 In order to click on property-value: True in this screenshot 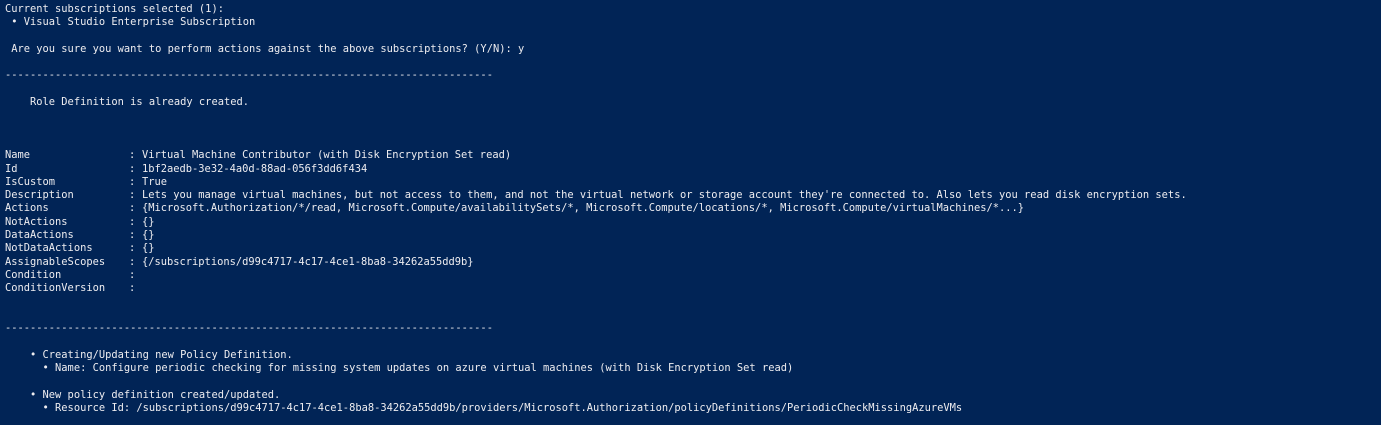, I will do `click(155, 181)`.